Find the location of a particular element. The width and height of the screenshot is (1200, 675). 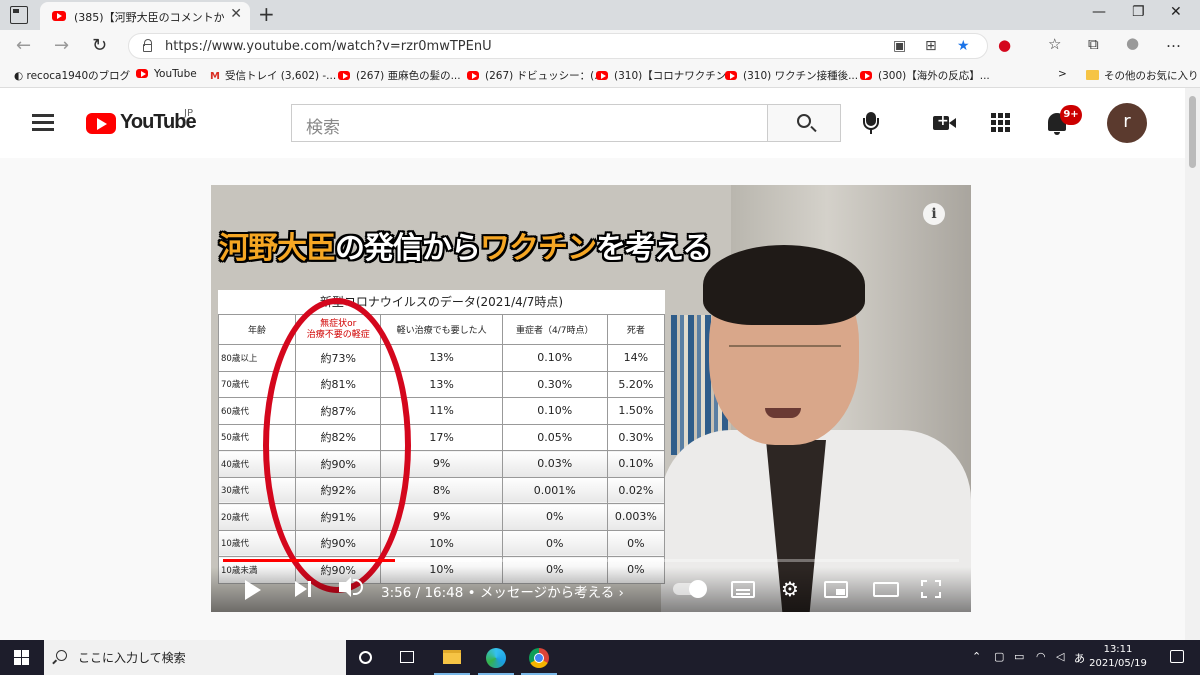

action-center-icon is located at coordinates (1177, 656).